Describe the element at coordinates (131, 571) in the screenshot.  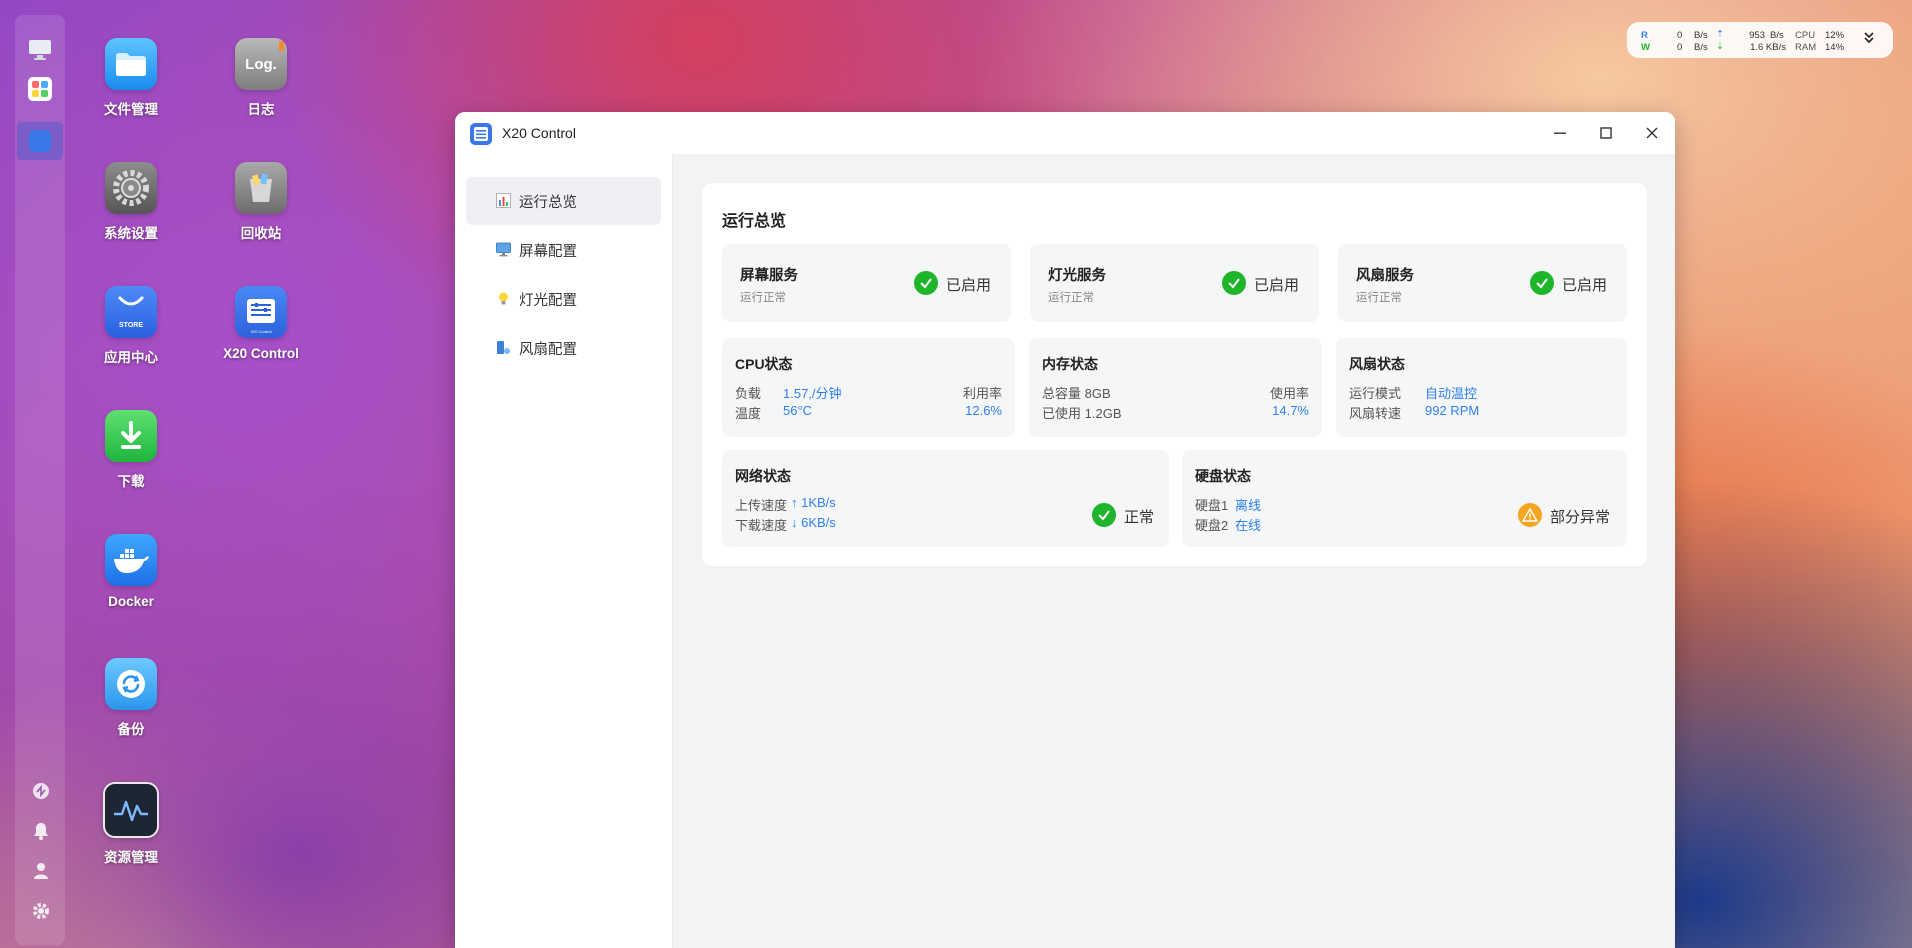
I see `desktop-icon-docker: Docker` at that location.